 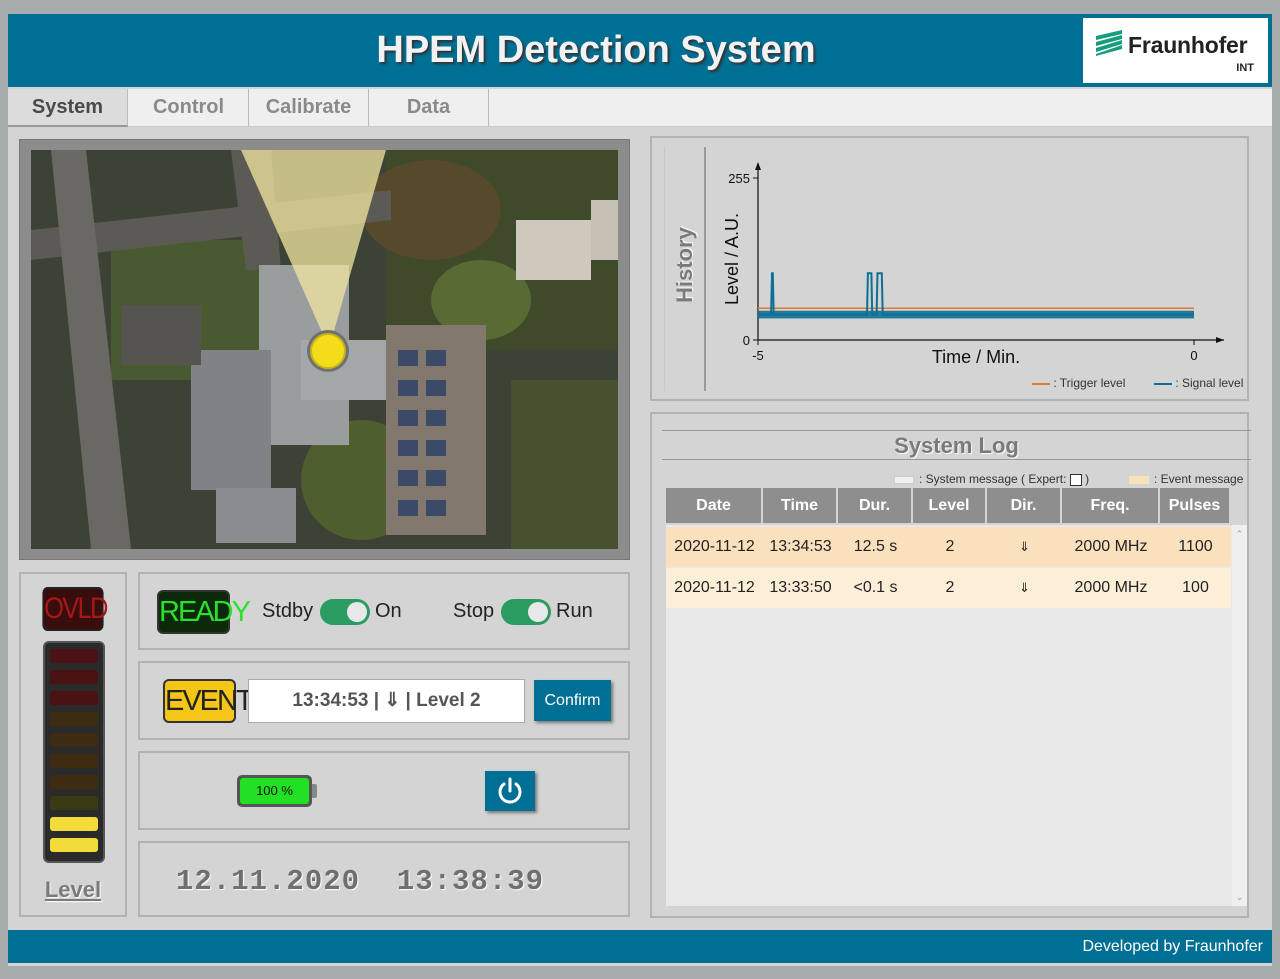 What do you see at coordinates (1239, 897) in the screenshot?
I see `scroll-down-icon: ⌄` at bounding box center [1239, 897].